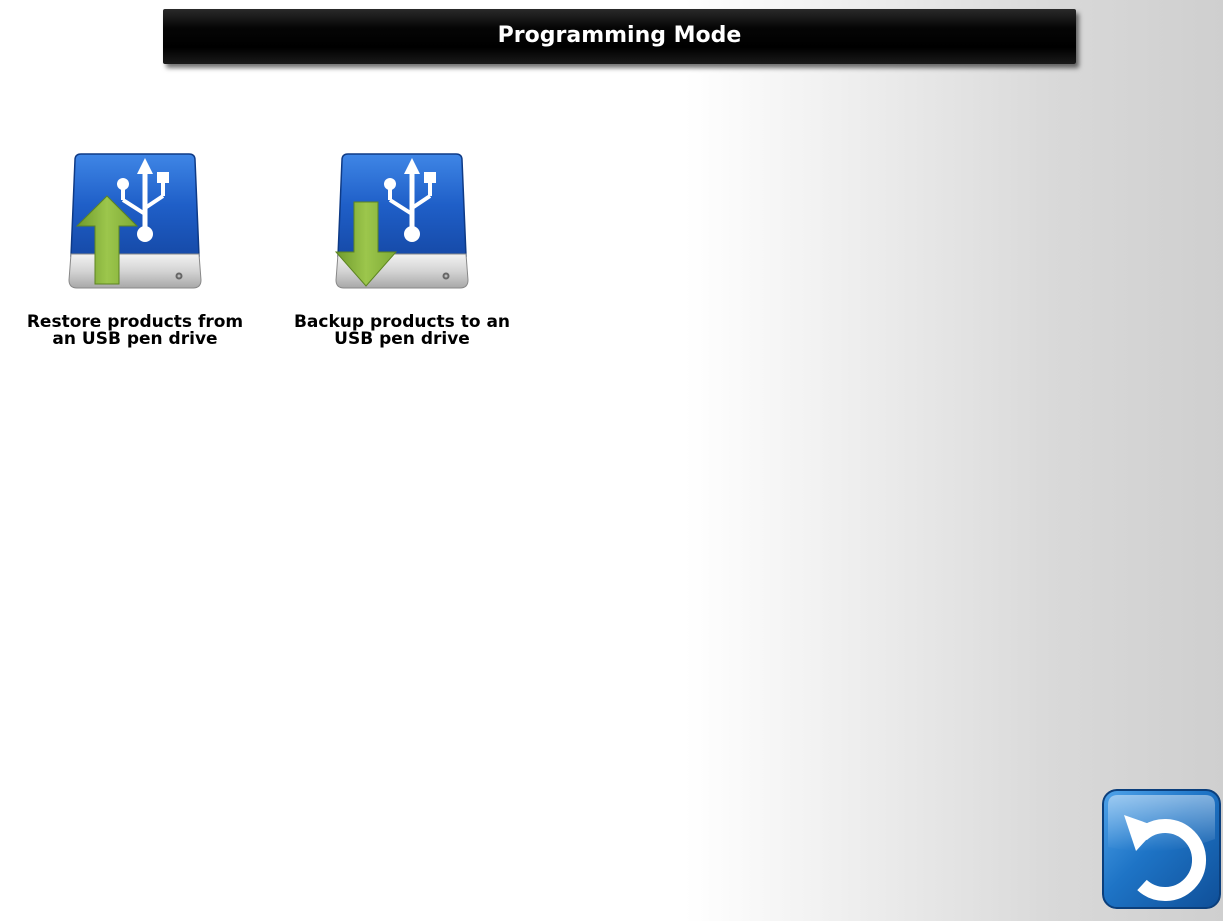 The image size is (1223, 921). I want to click on restore-products-button: Restore products from an USB pen drive, so click(135, 249).